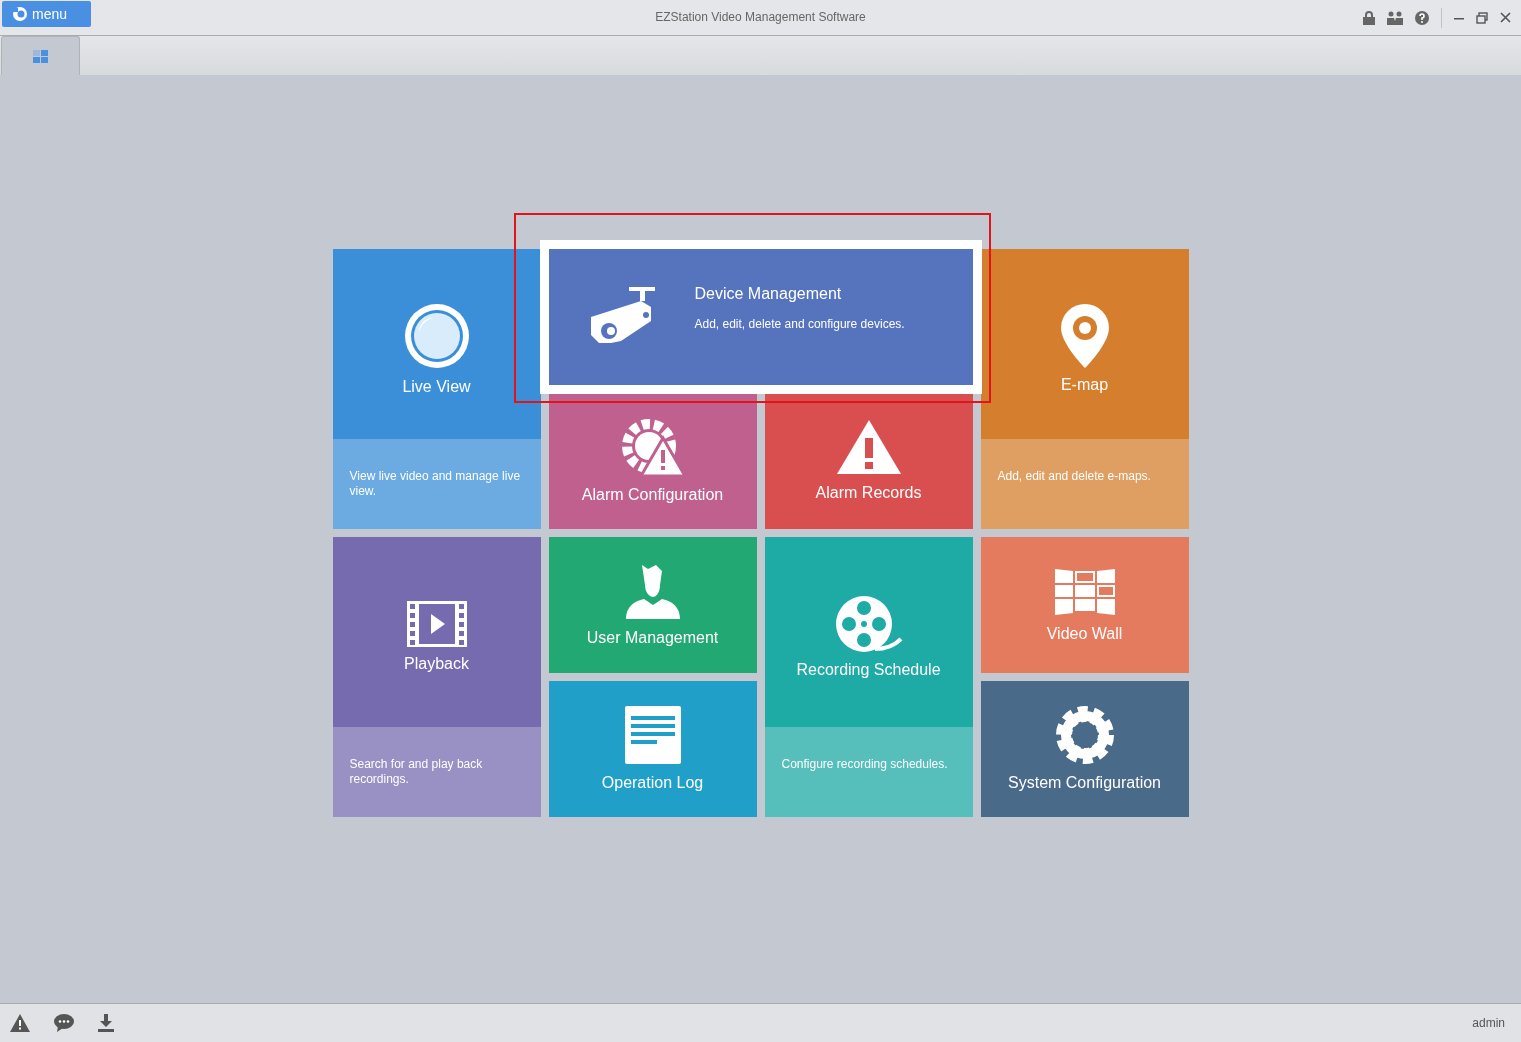 This screenshot has width=1521, height=1042. Describe the element at coordinates (760, 17) in the screenshot. I see `window-title: EZStation Video Management Software` at that location.